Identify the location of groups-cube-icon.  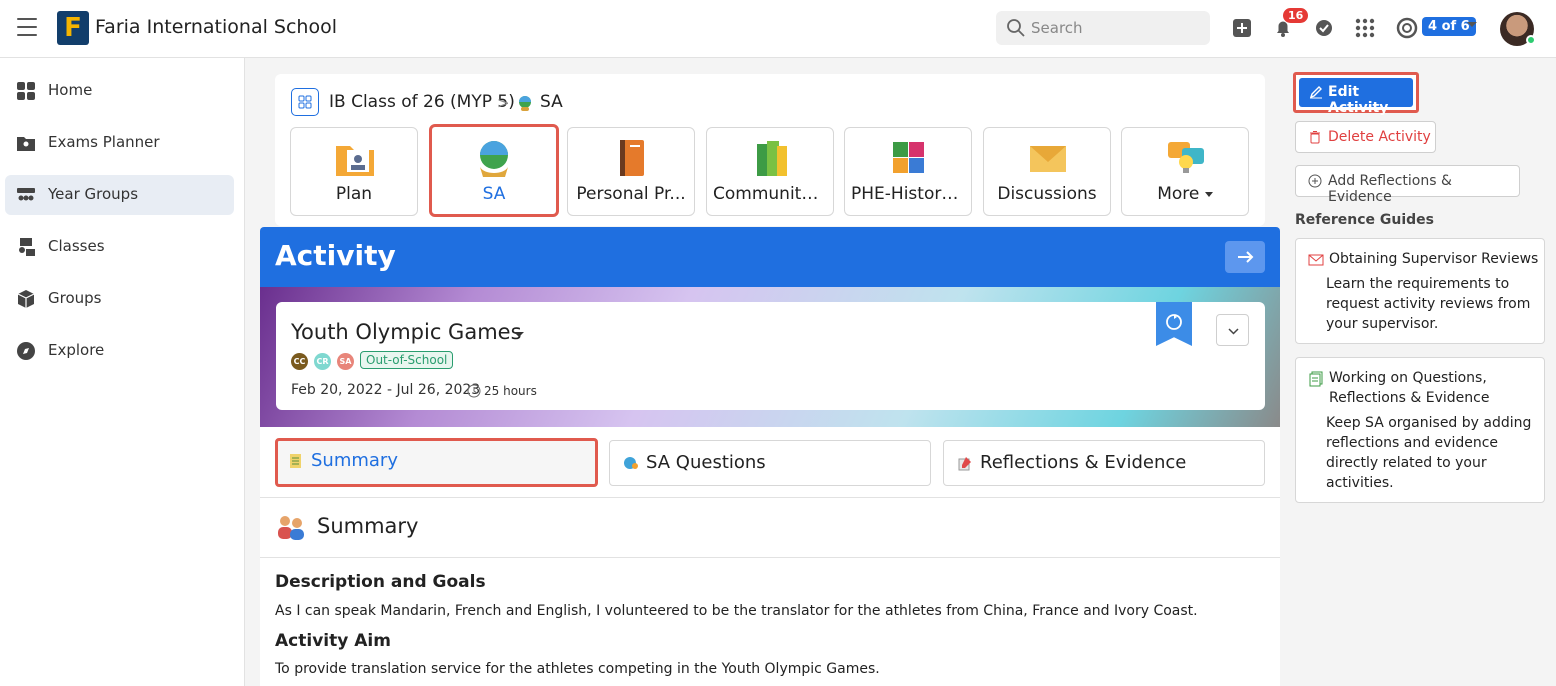
(26, 299).